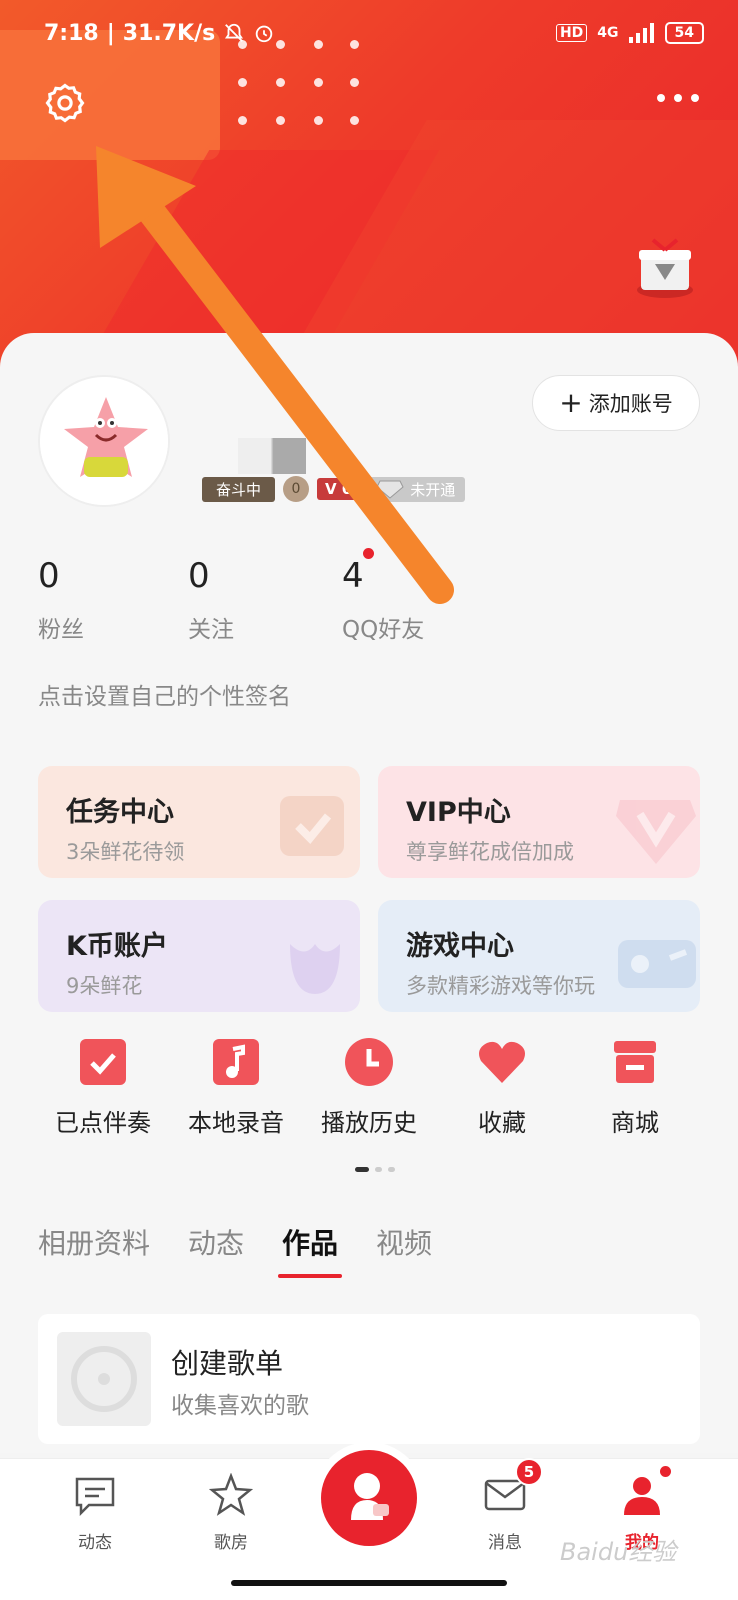 The width and height of the screenshot is (738, 1600). What do you see at coordinates (502, 1123) in the screenshot?
I see `quick-action-label: 收藏` at bounding box center [502, 1123].